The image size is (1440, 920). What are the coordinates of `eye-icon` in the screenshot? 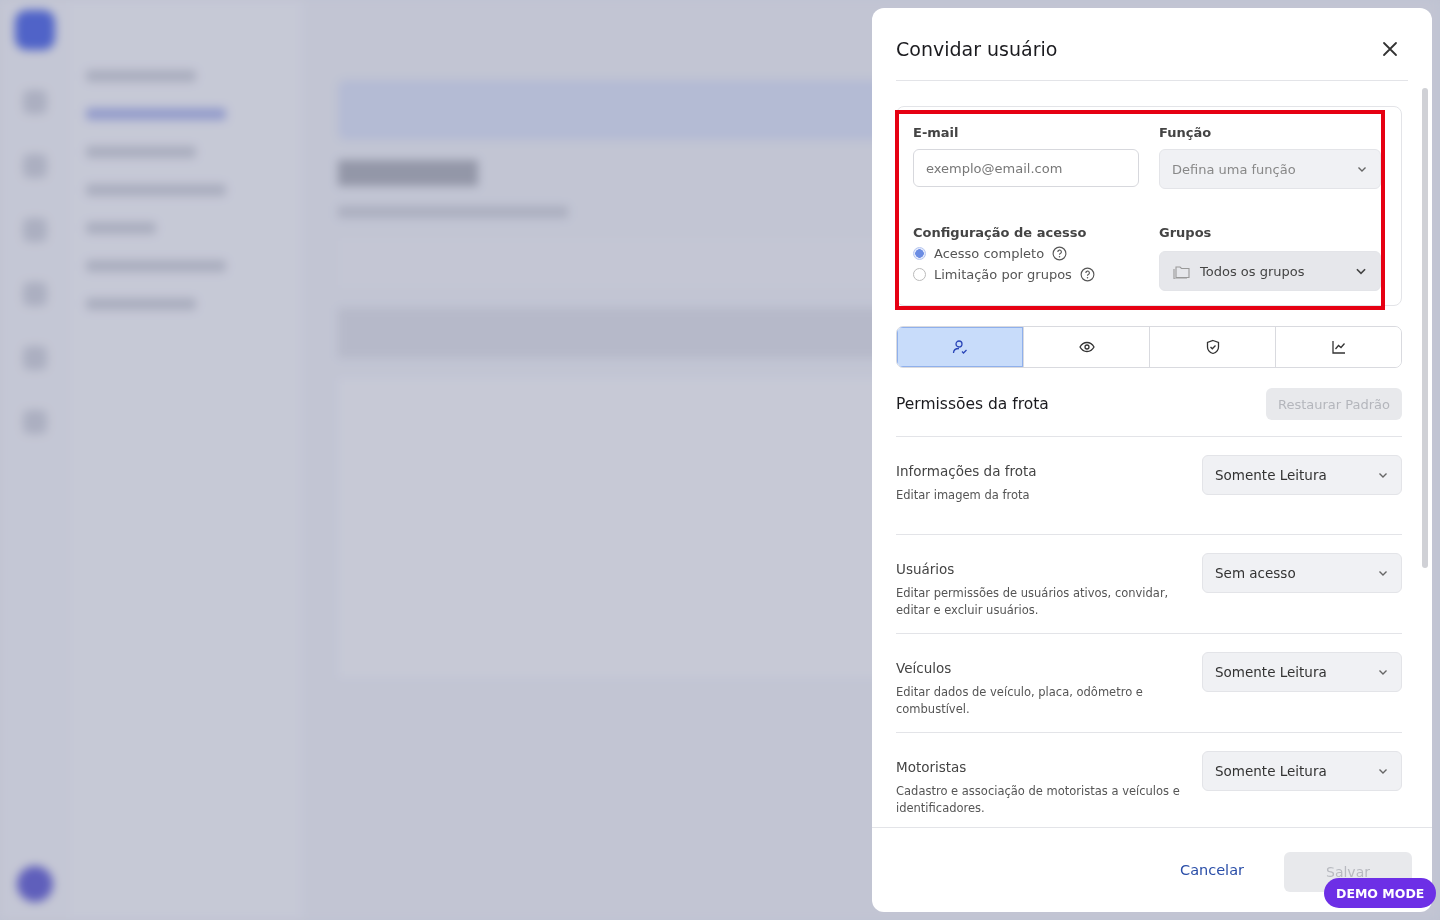 It's located at (1086, 347).